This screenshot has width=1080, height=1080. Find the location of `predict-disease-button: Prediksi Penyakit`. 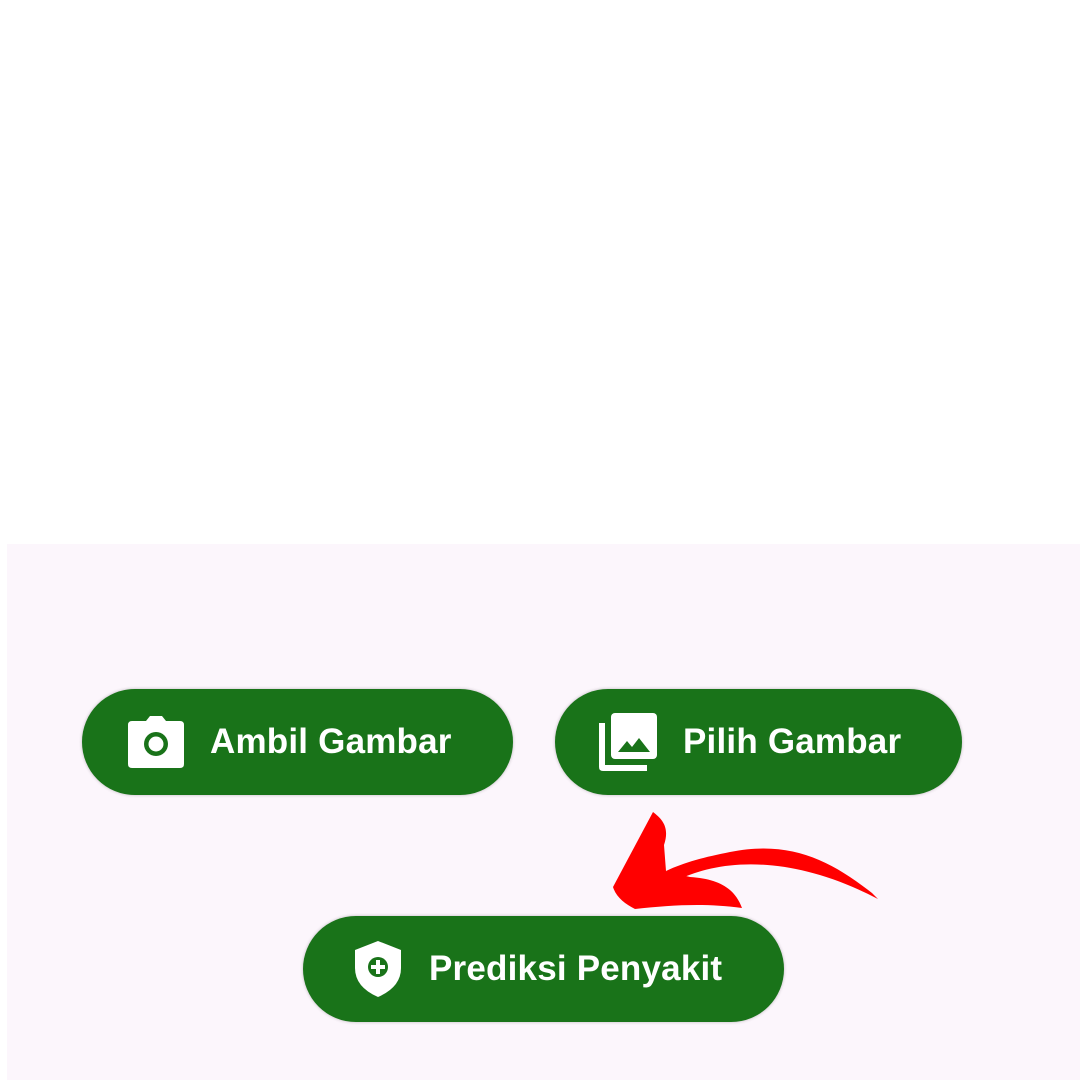

predict-disease-button: Prediksi Penyakit is located at coordinates (543, 969).